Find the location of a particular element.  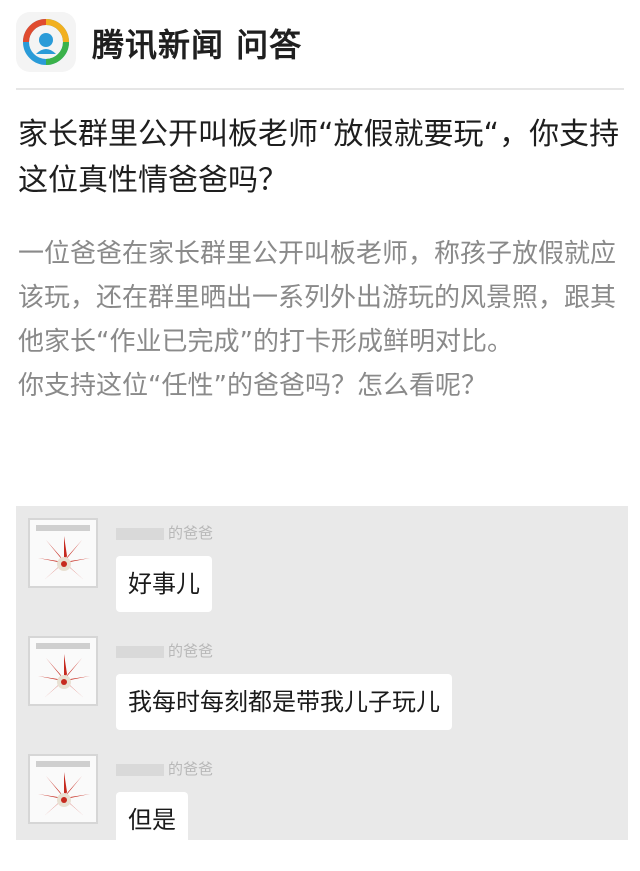

description-question: 你支持这位“任性”的爸爸吗？怎么看呢？ is located at coordinates (252, 386).